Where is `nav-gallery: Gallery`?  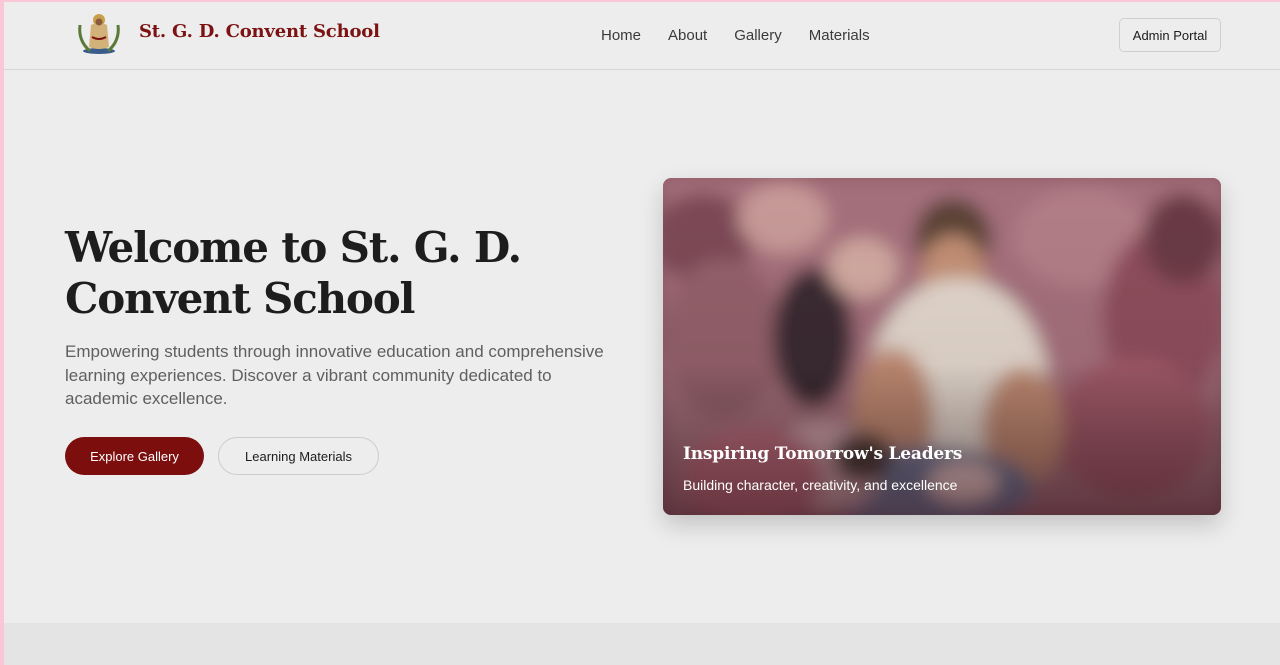 nav-gallery: Gallery is located at coordinates (758, 35).